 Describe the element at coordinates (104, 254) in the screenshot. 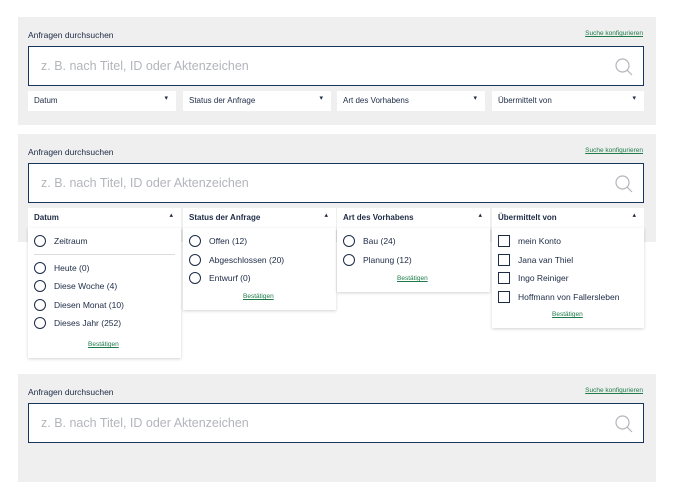

I see `divider` at that location.